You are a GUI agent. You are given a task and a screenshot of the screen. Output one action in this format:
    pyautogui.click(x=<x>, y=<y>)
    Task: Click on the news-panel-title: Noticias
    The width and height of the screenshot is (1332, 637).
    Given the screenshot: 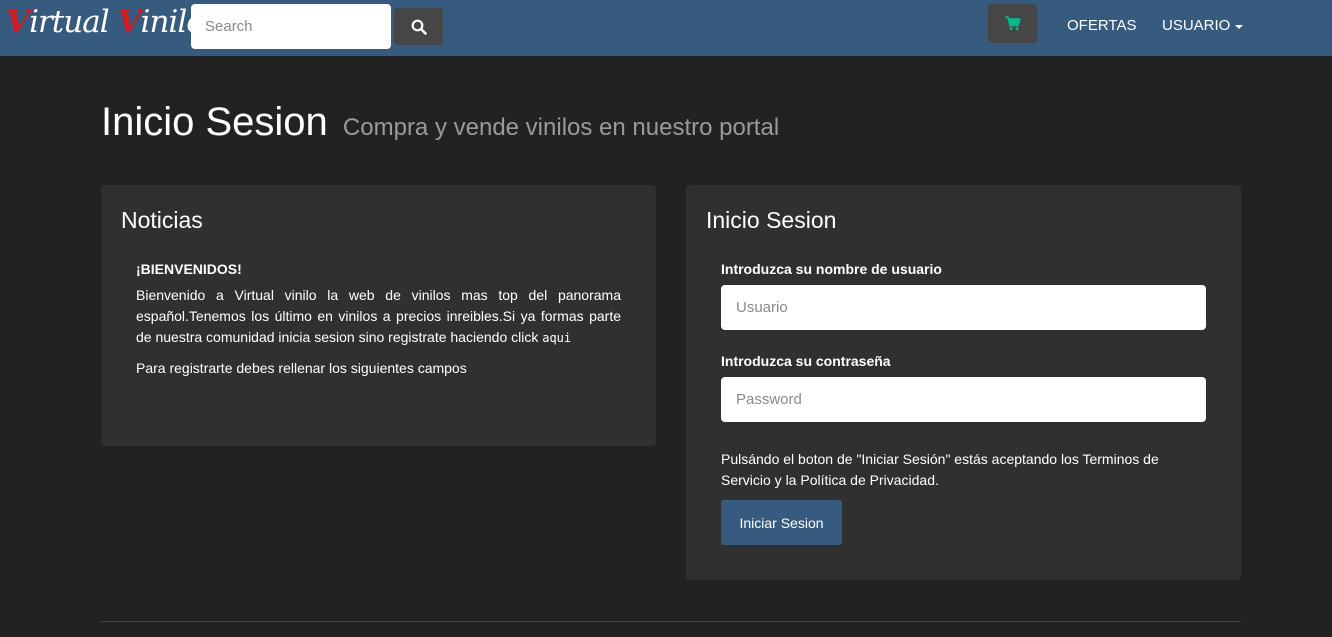 What is the action you would take?
    pyautogui.click(x=162, y=220)
    